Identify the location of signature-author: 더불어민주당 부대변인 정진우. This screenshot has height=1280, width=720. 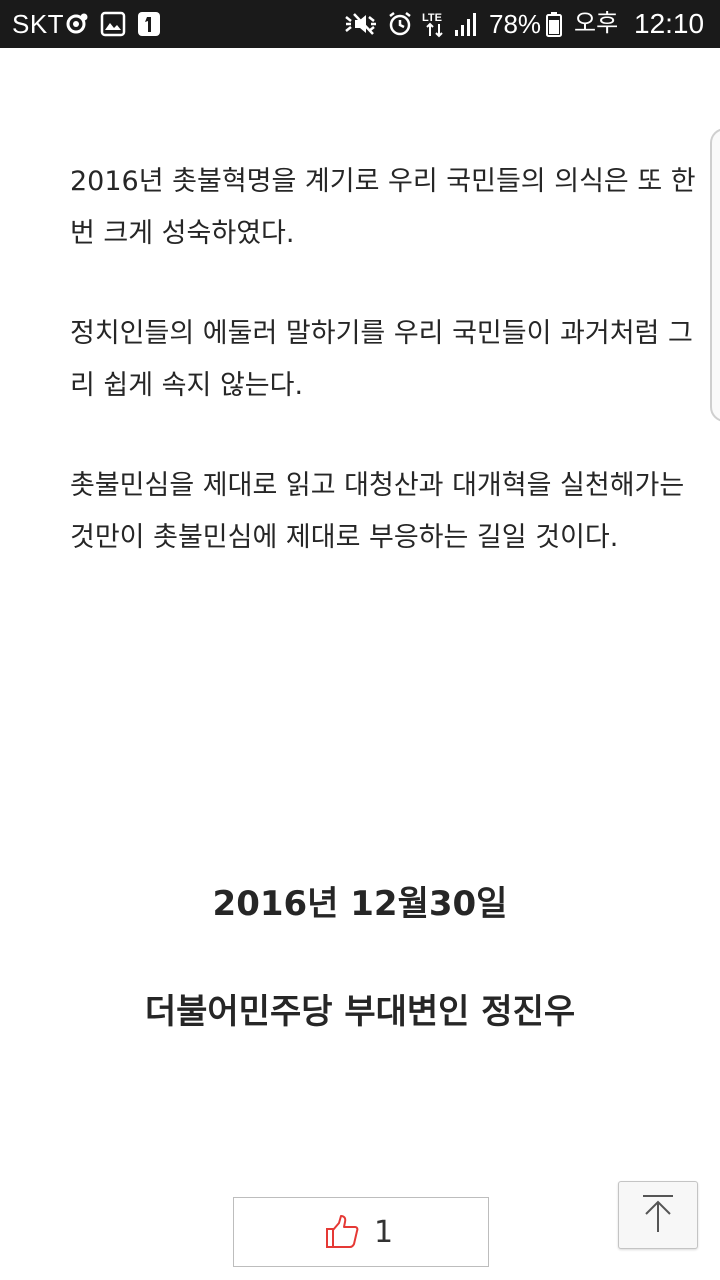
(360, 1012).